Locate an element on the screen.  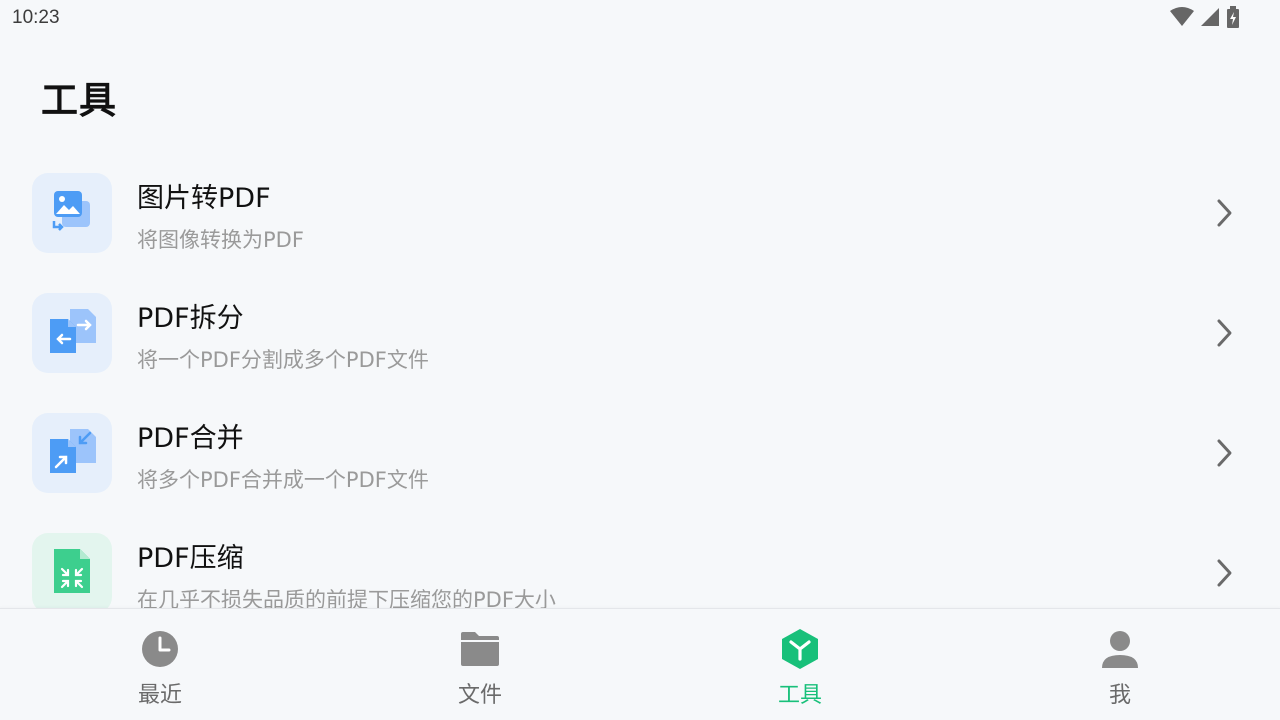
nav-label: 最近 is located at coordinates (159, 695).